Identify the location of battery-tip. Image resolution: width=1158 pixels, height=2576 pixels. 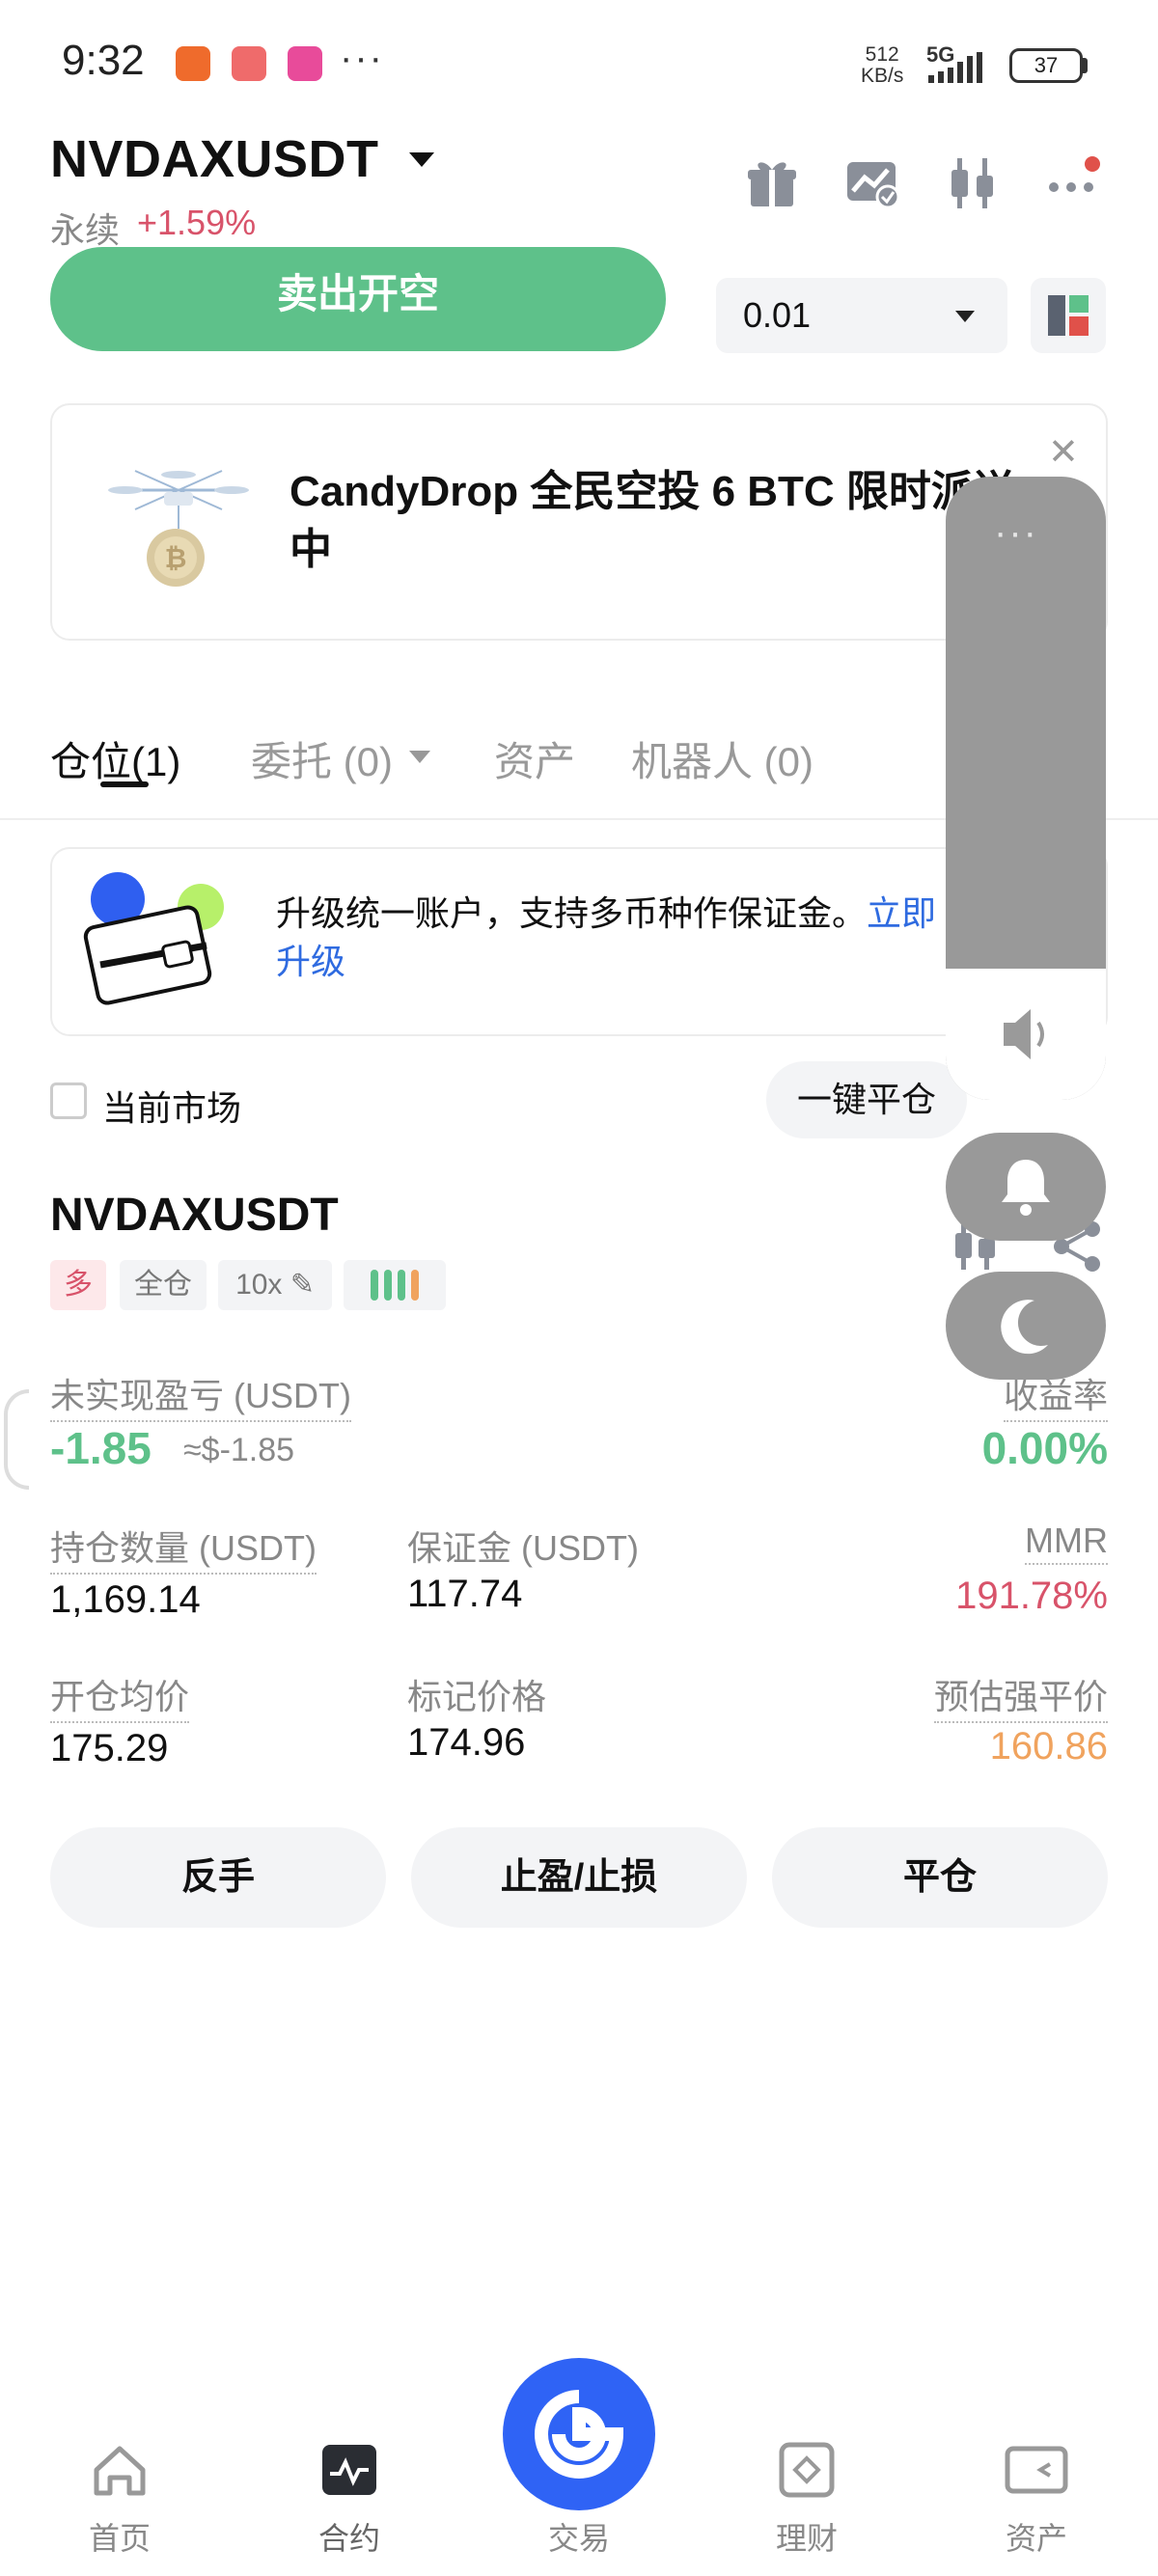
(1085, 65).